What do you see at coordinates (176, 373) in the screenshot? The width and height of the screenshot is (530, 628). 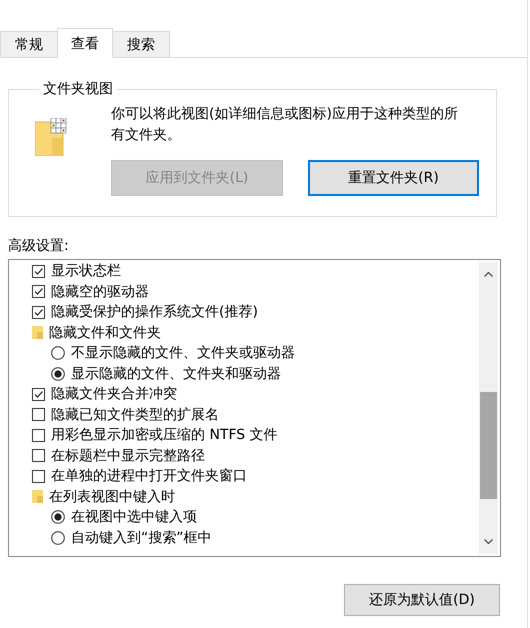 I see `option-label: 显示隐藏的文件、文件夹和驱动器` at bounding box center [176, 373].